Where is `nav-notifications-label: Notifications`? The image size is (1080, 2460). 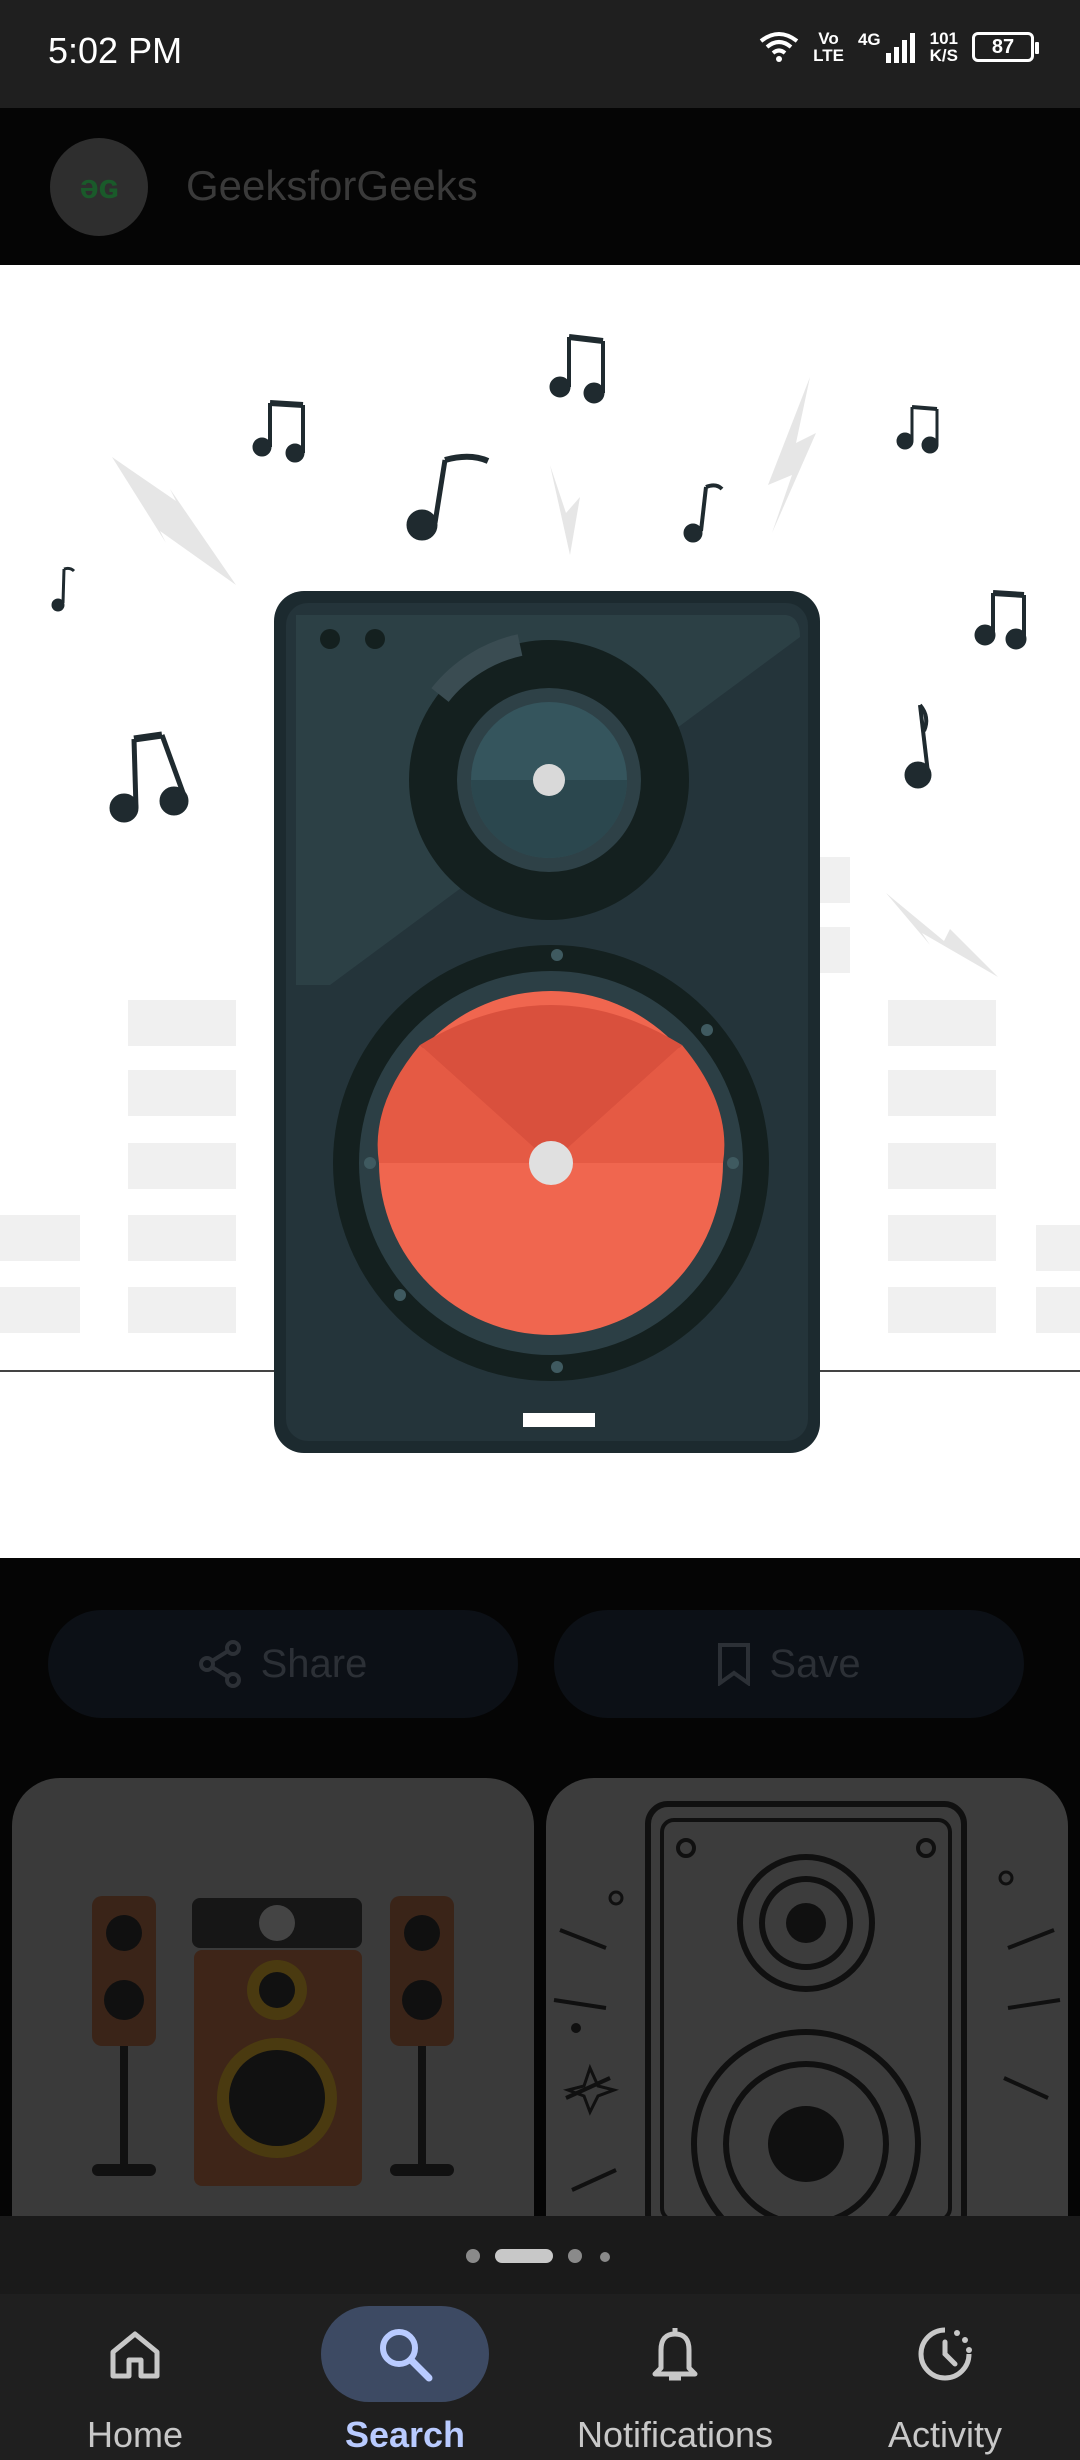
nav-notifications-label: Notifications is located at coordinates (675, 2434).